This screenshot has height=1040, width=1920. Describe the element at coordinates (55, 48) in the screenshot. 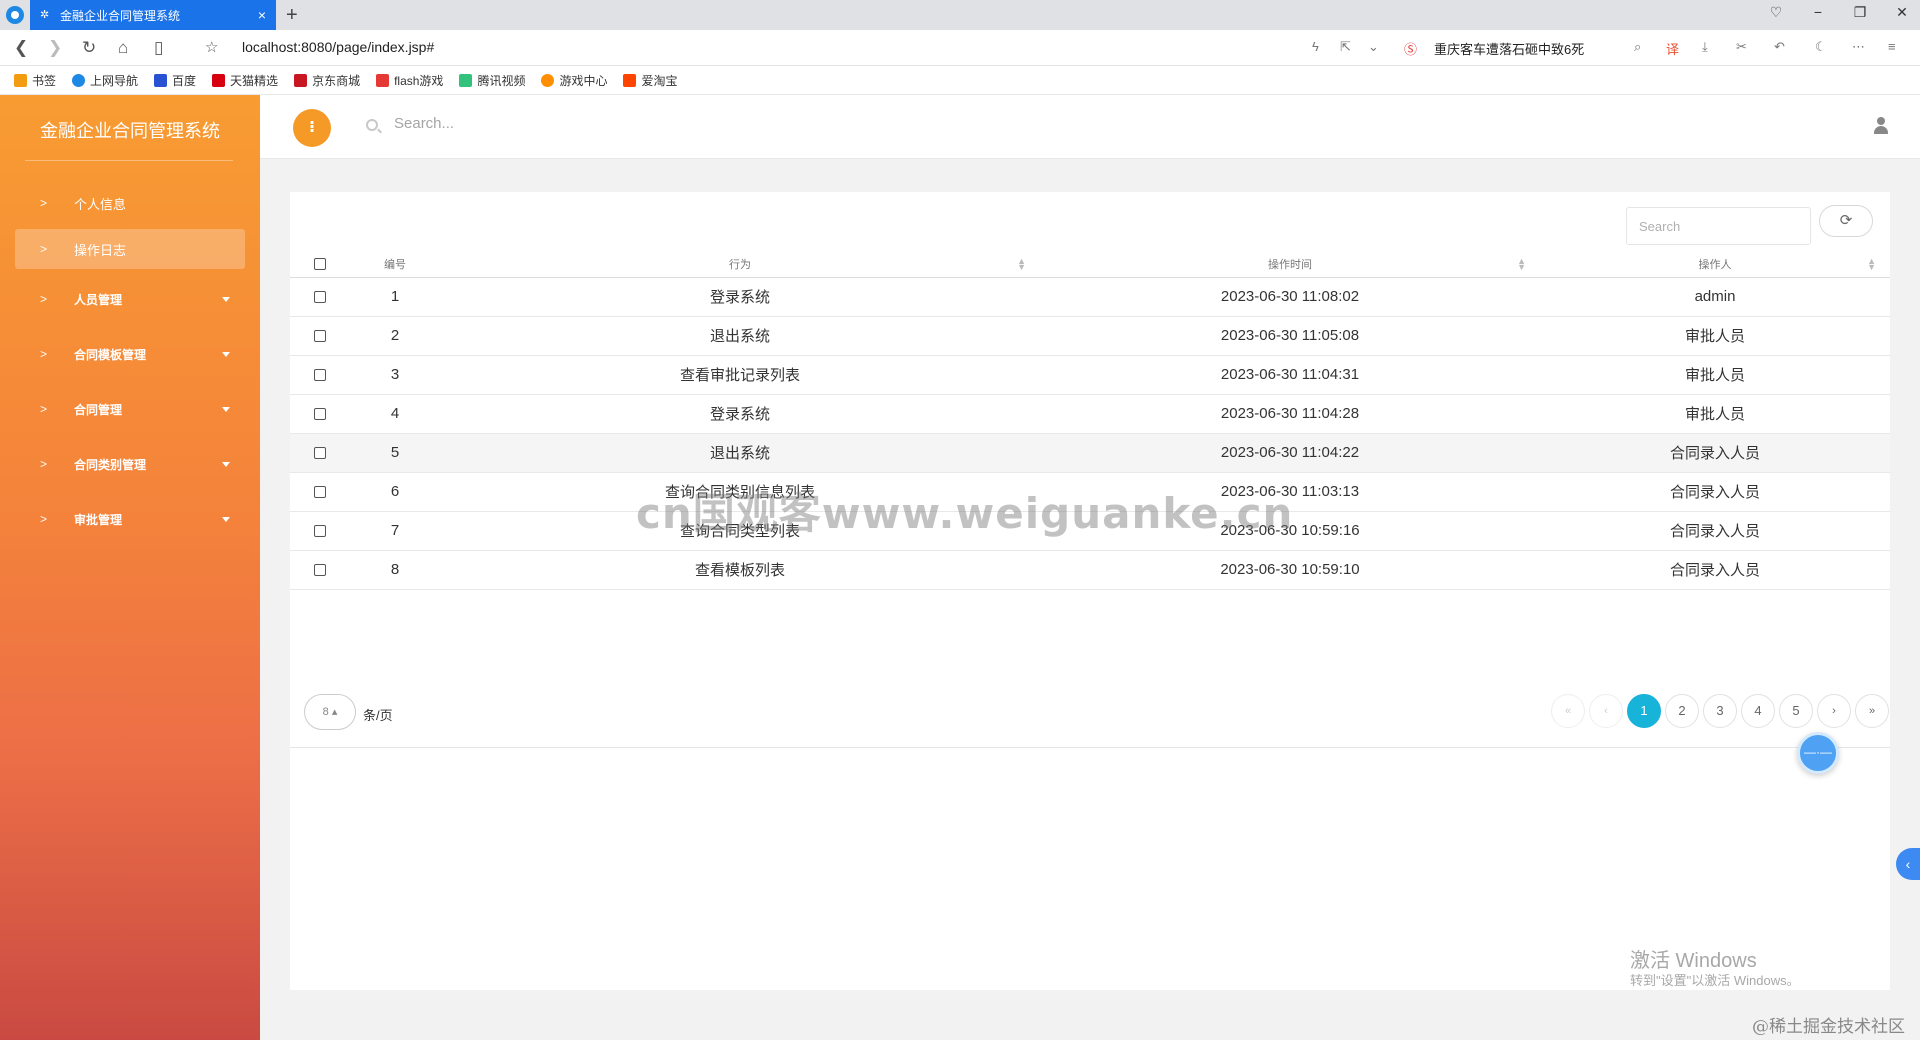

I see `forward-arrow-icon: ❯` at that location.